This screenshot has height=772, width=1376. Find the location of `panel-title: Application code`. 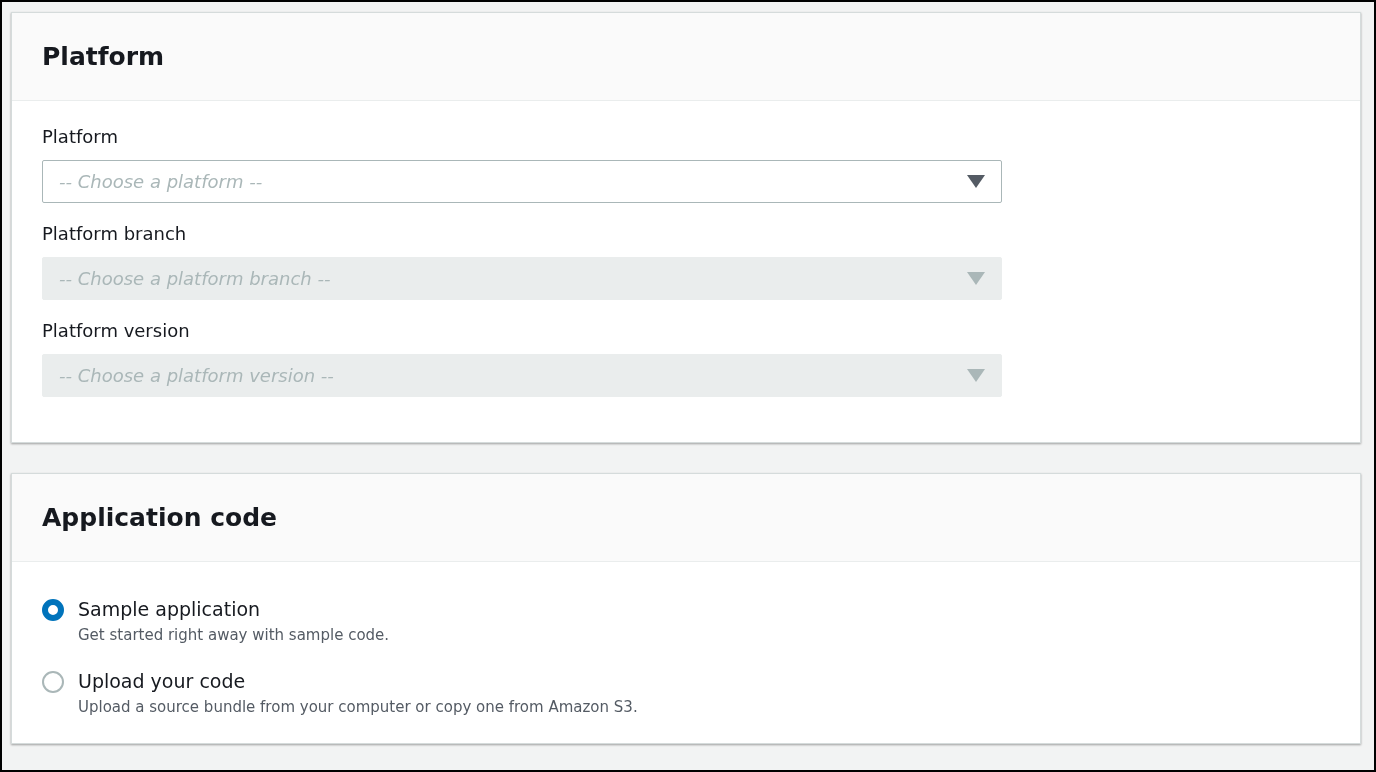

panel-title: Application code is located at coordinates (159, 517).